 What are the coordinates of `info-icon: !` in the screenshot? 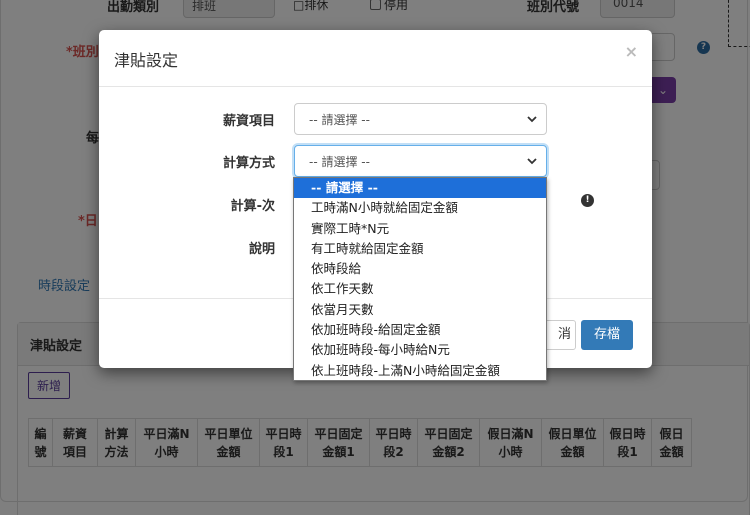 It's located at (587, 200).